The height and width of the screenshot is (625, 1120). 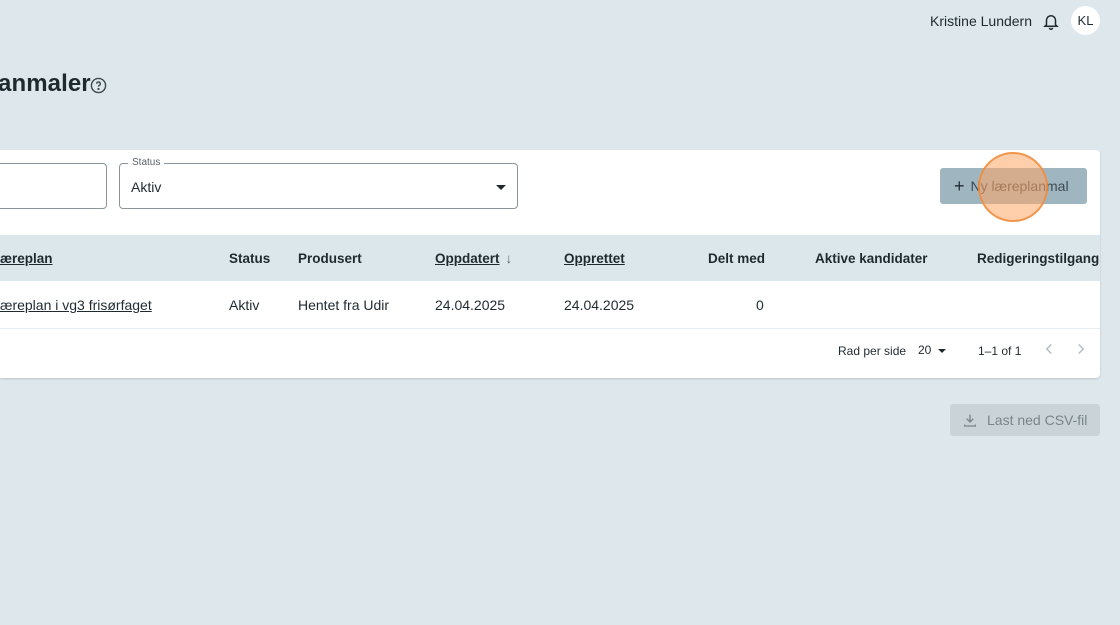 I want to click on row-status: Aktiv, so click(x=244, y=305).